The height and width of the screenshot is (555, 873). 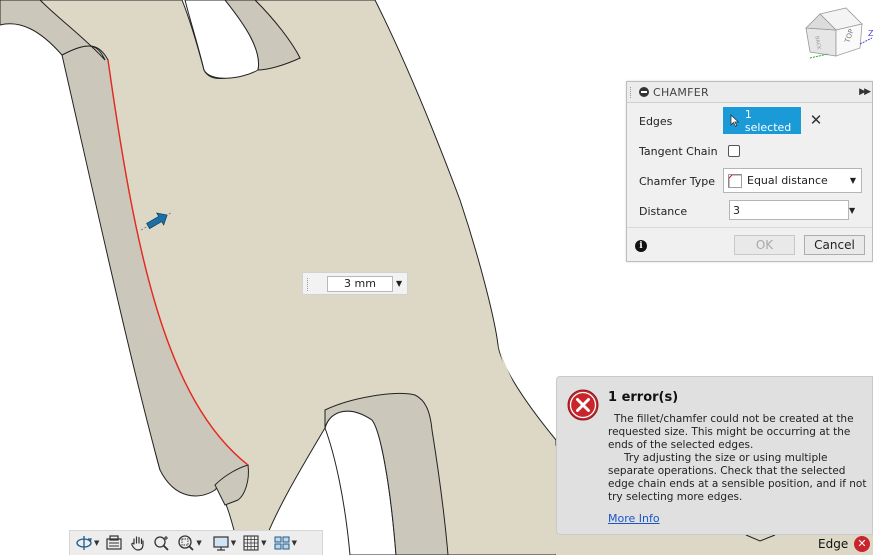 I want to click on pan-button, so click(x=138, y=543).